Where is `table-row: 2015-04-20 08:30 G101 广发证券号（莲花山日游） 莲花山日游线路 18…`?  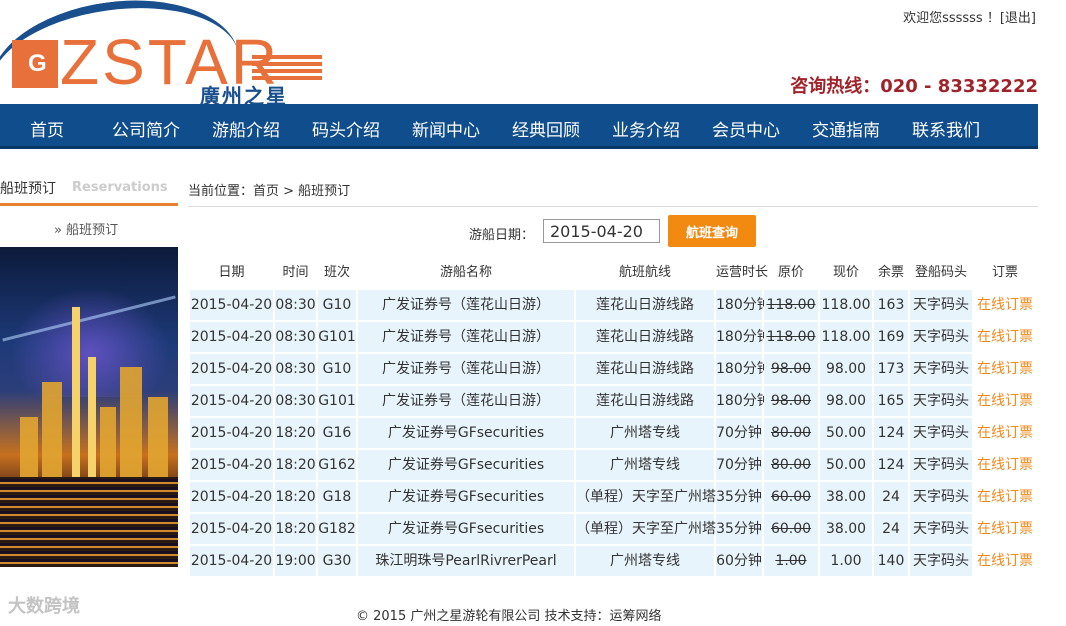
table-row: 2015-04-20 08:30 G101 广发证券号（莲花山日游） 莲花山日游线路 18… is located at coordinates (613, 338).